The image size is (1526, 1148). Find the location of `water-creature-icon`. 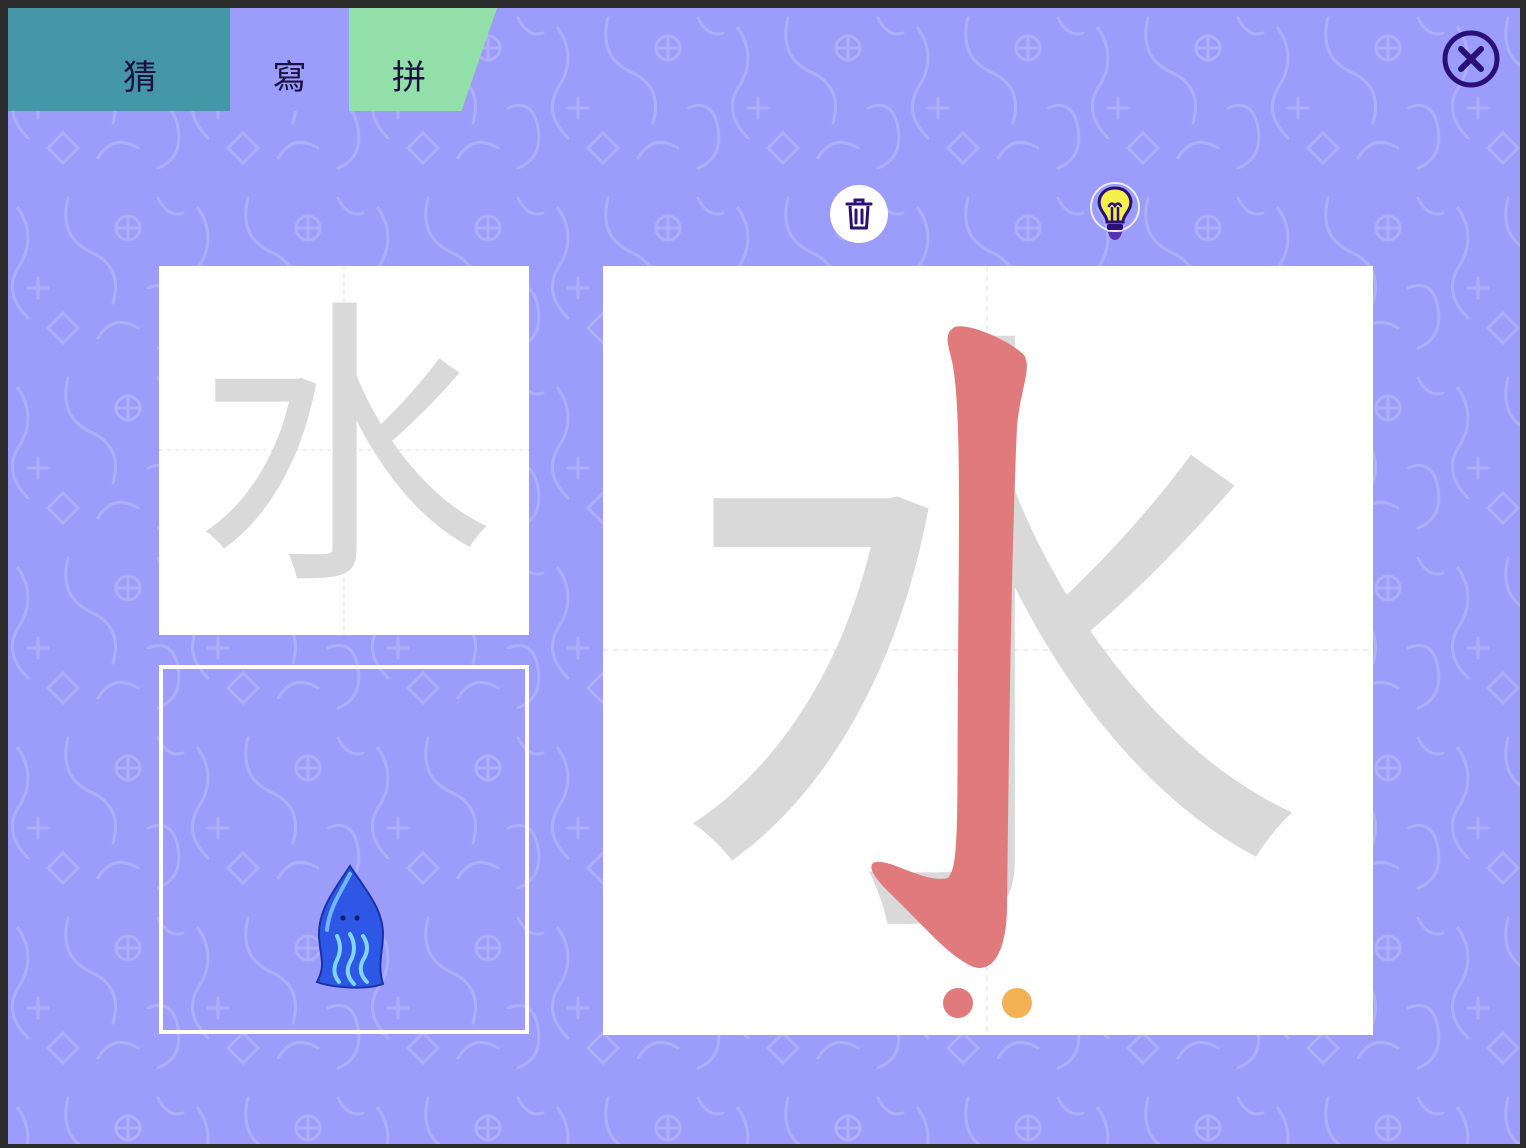

water-creature-icon is located at coordinates (350, 926).